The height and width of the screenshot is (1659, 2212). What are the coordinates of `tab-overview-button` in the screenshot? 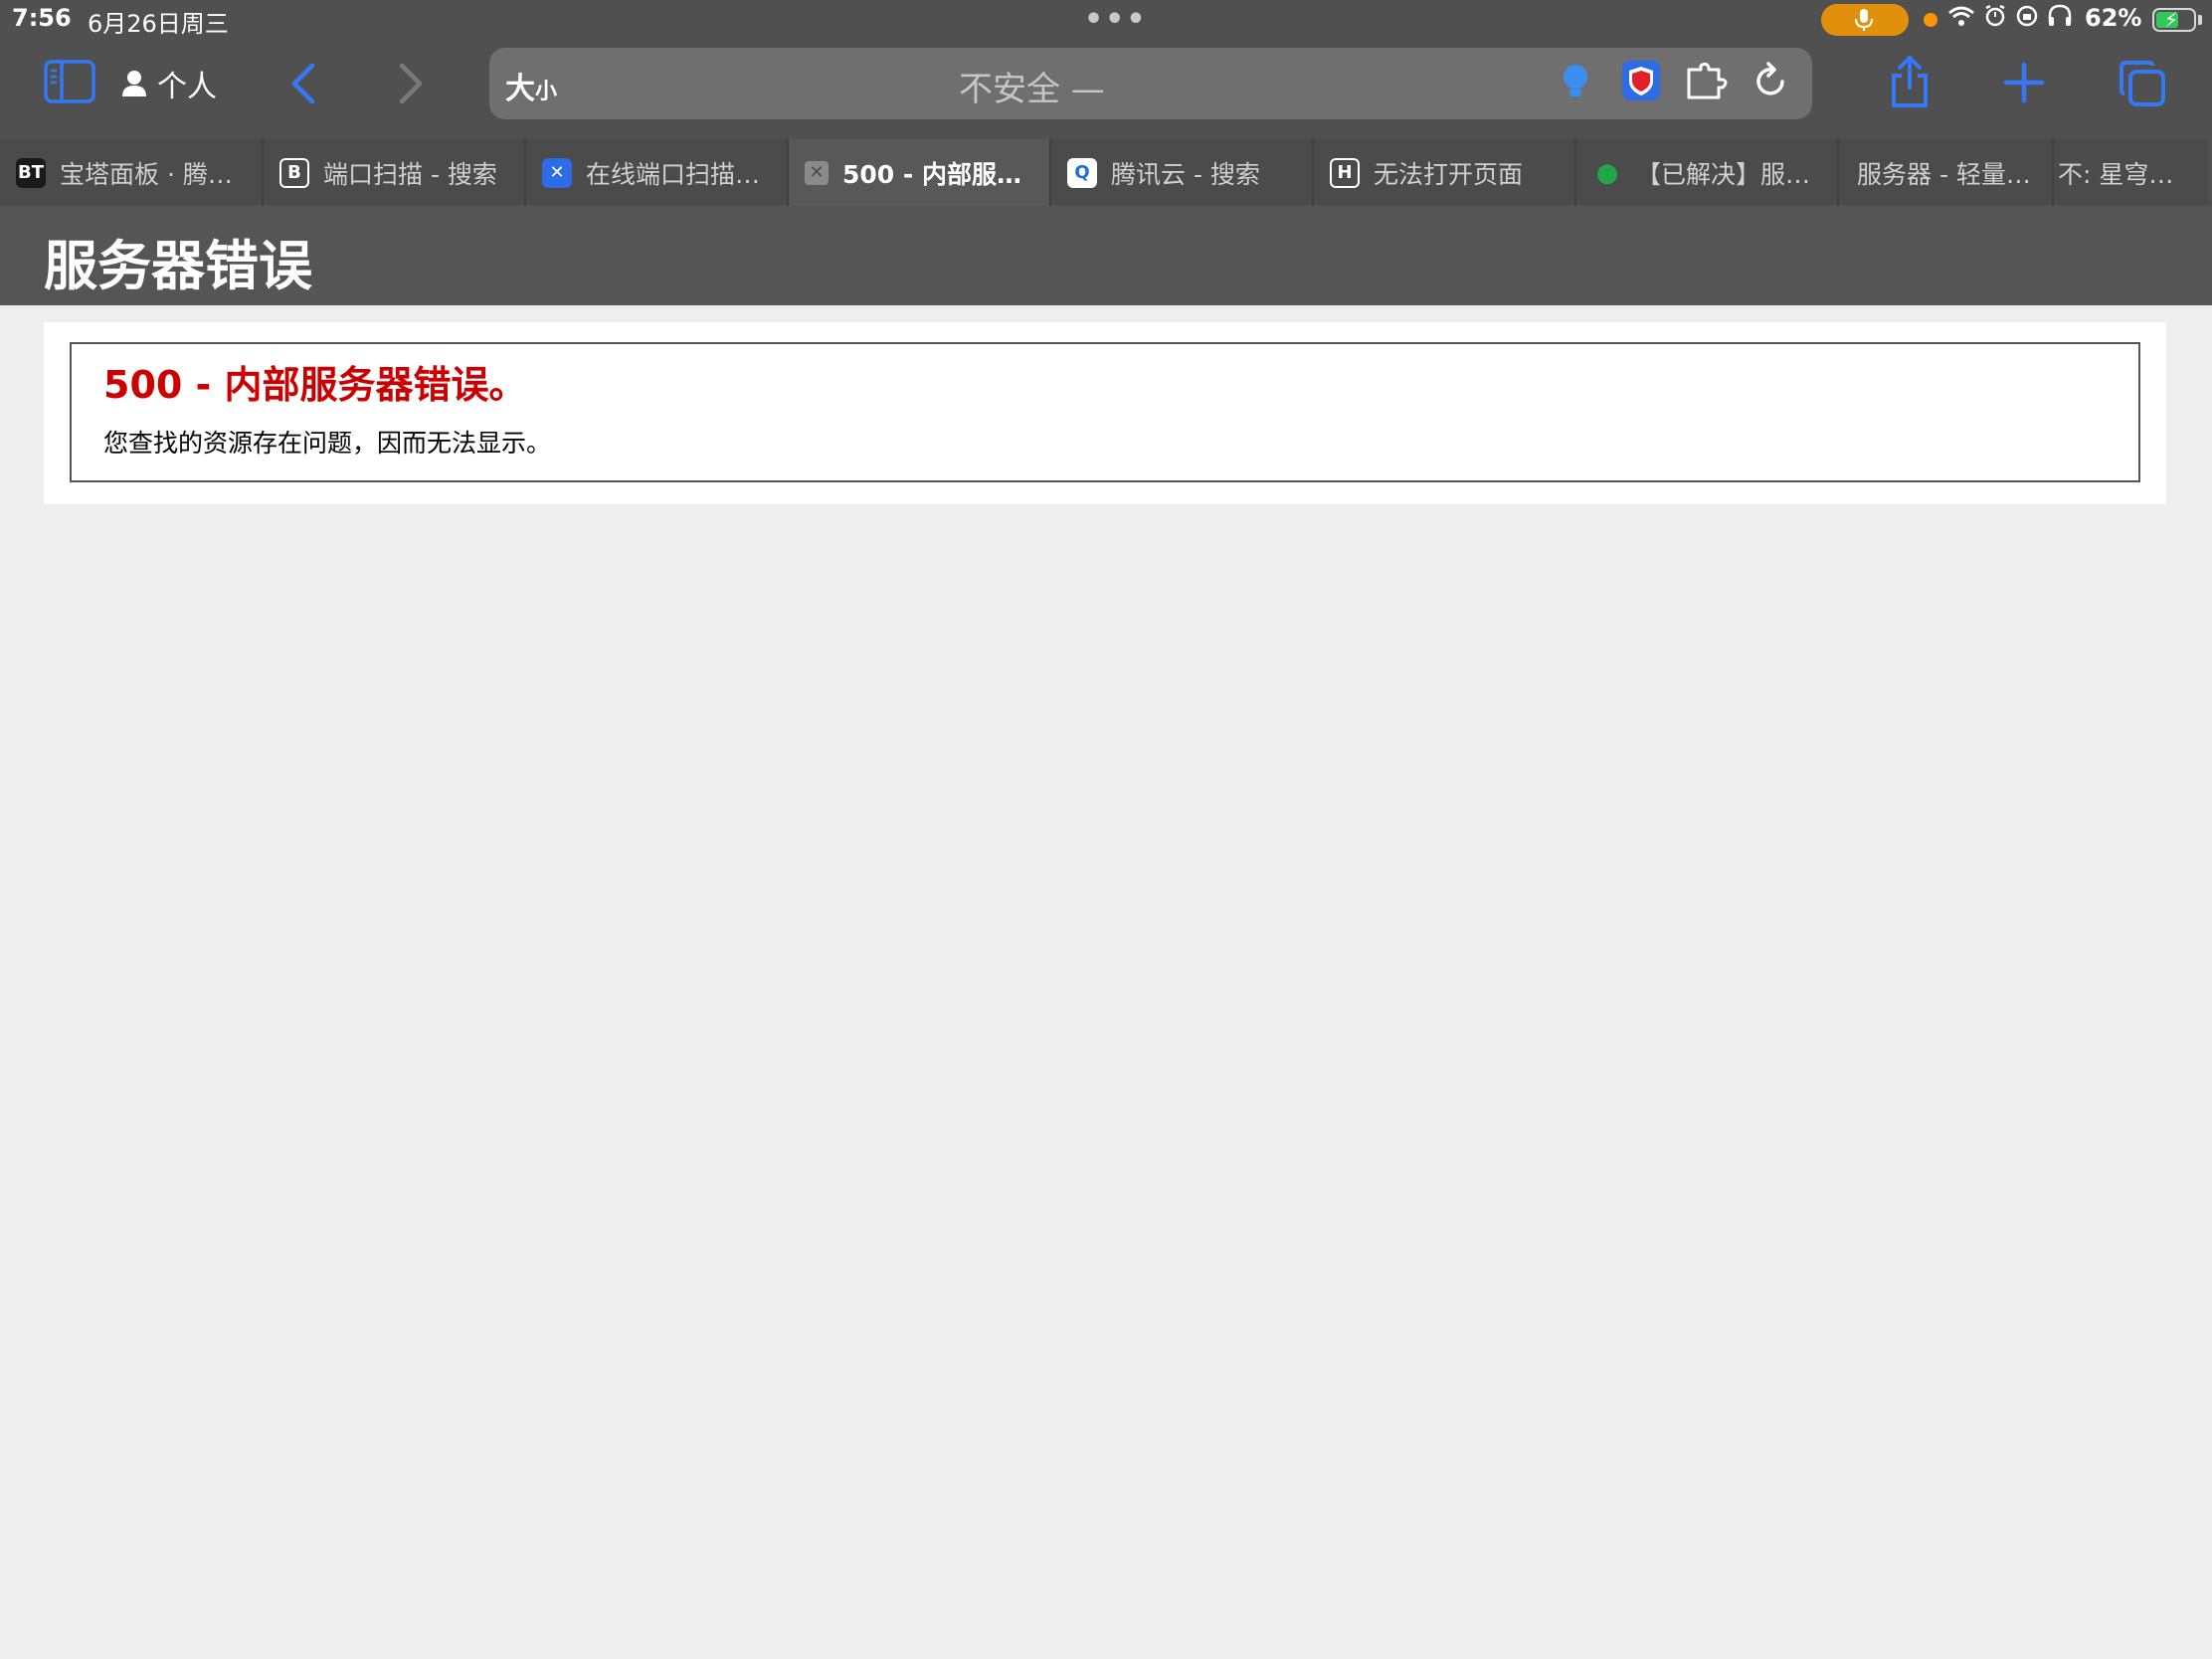 It's located at (2142, 83).